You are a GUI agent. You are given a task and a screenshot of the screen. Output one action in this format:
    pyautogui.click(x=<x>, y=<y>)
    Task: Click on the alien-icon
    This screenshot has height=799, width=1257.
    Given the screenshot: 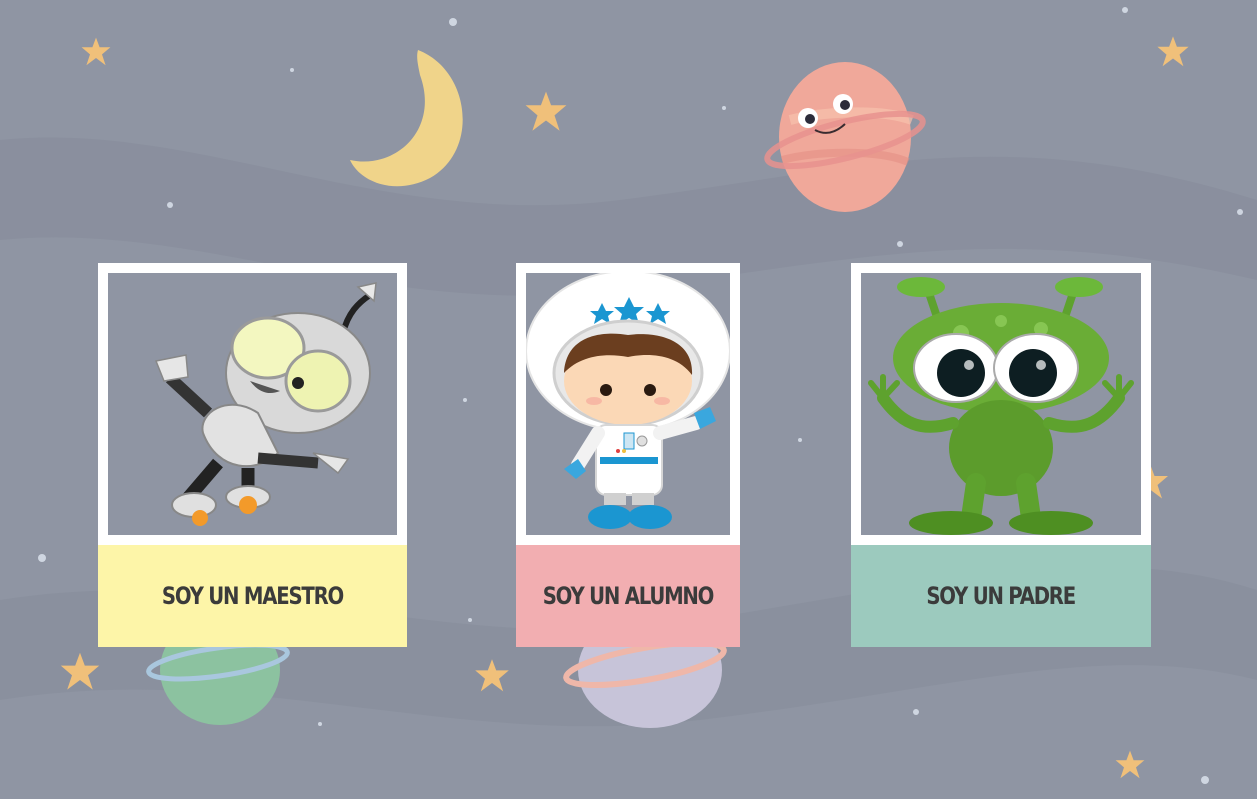 What is the action you would take?
    pyautogui.click(x=1001, y=406)
    